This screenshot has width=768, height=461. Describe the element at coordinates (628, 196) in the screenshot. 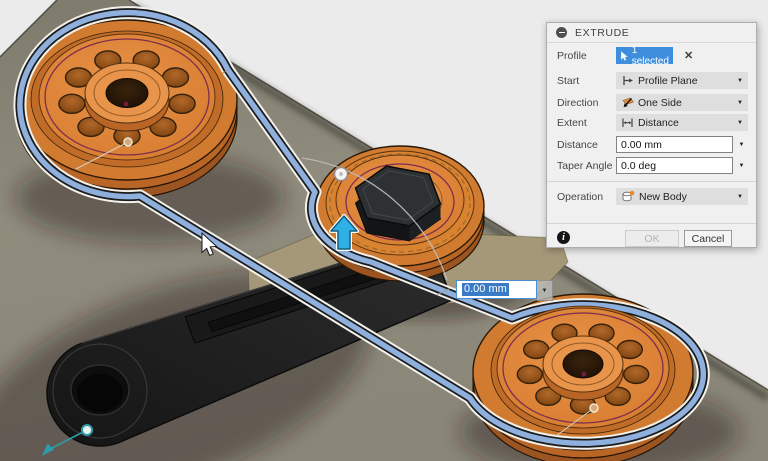

I see `new-body-icon` at that location.